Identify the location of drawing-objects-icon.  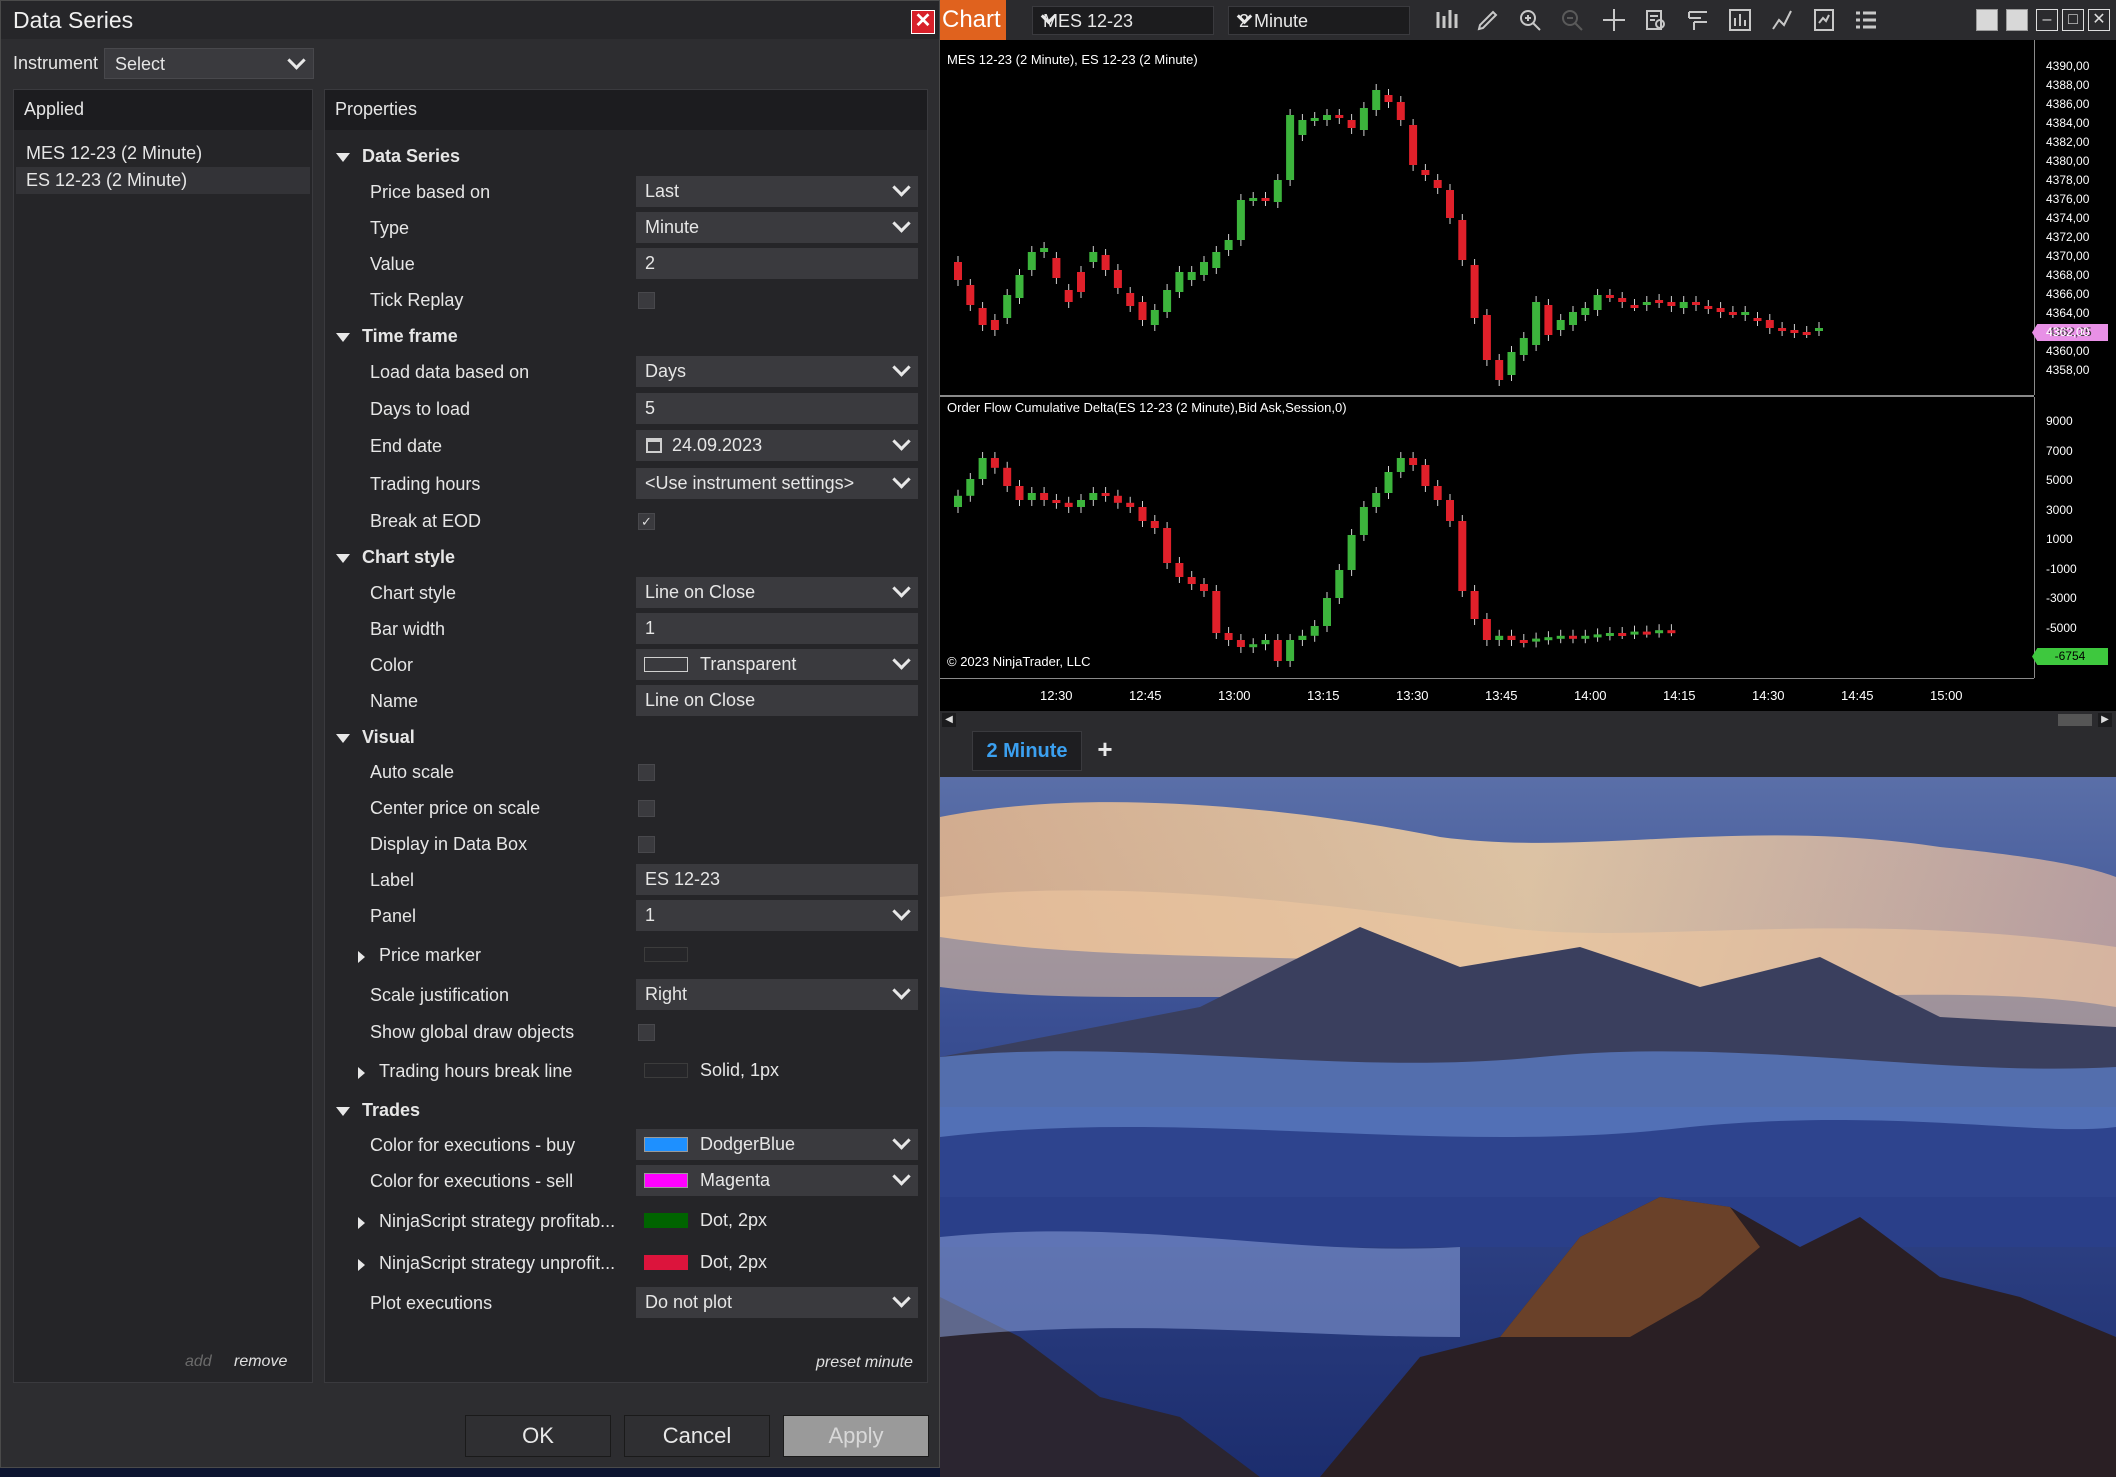
(1698, 20).